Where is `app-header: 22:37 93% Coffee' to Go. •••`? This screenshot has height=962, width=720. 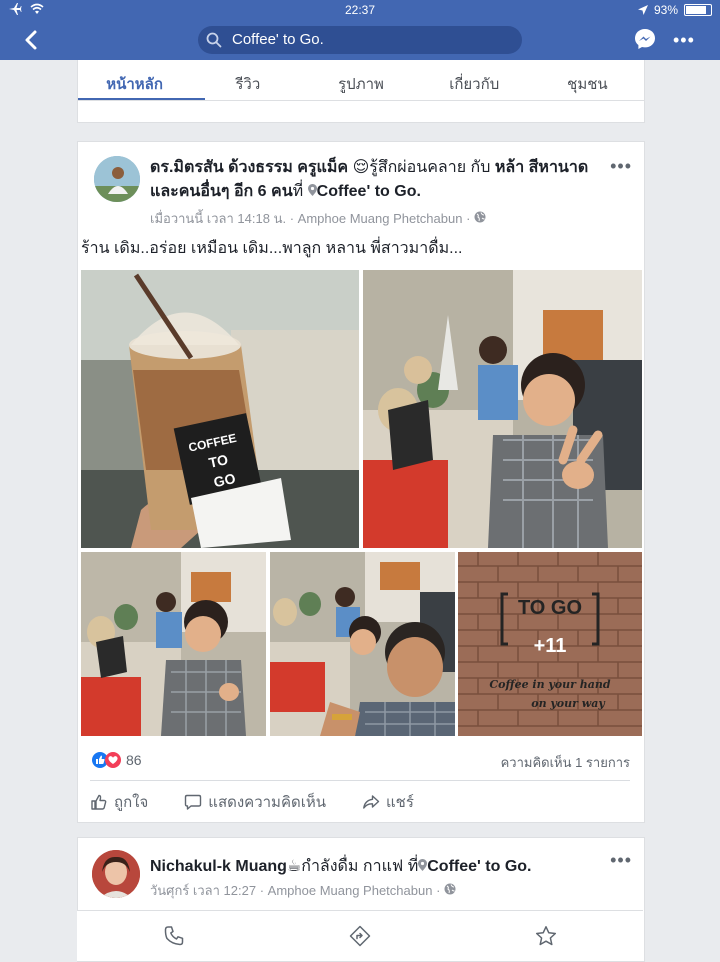 app-header: 22:37 93% Coffee' to Go. ••• is located at coordinates (360, 30).